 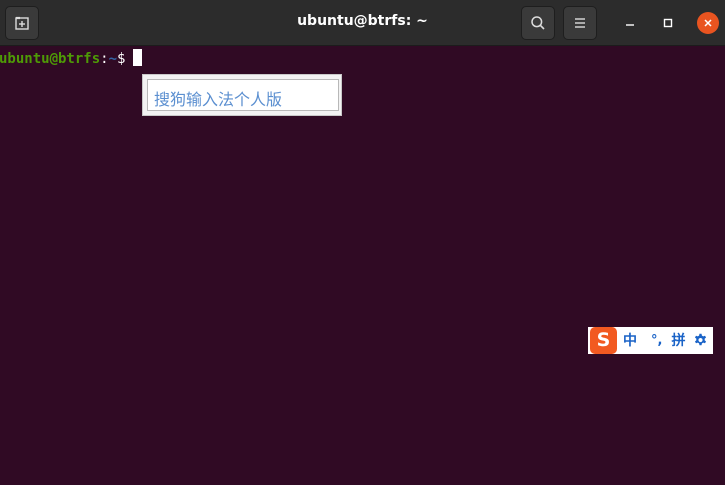 What do you see at coordinates (50, 59) in the screenshot?
I see `prompt-user-host: ubuntu@btrfs` at bounding box center [50, 59].